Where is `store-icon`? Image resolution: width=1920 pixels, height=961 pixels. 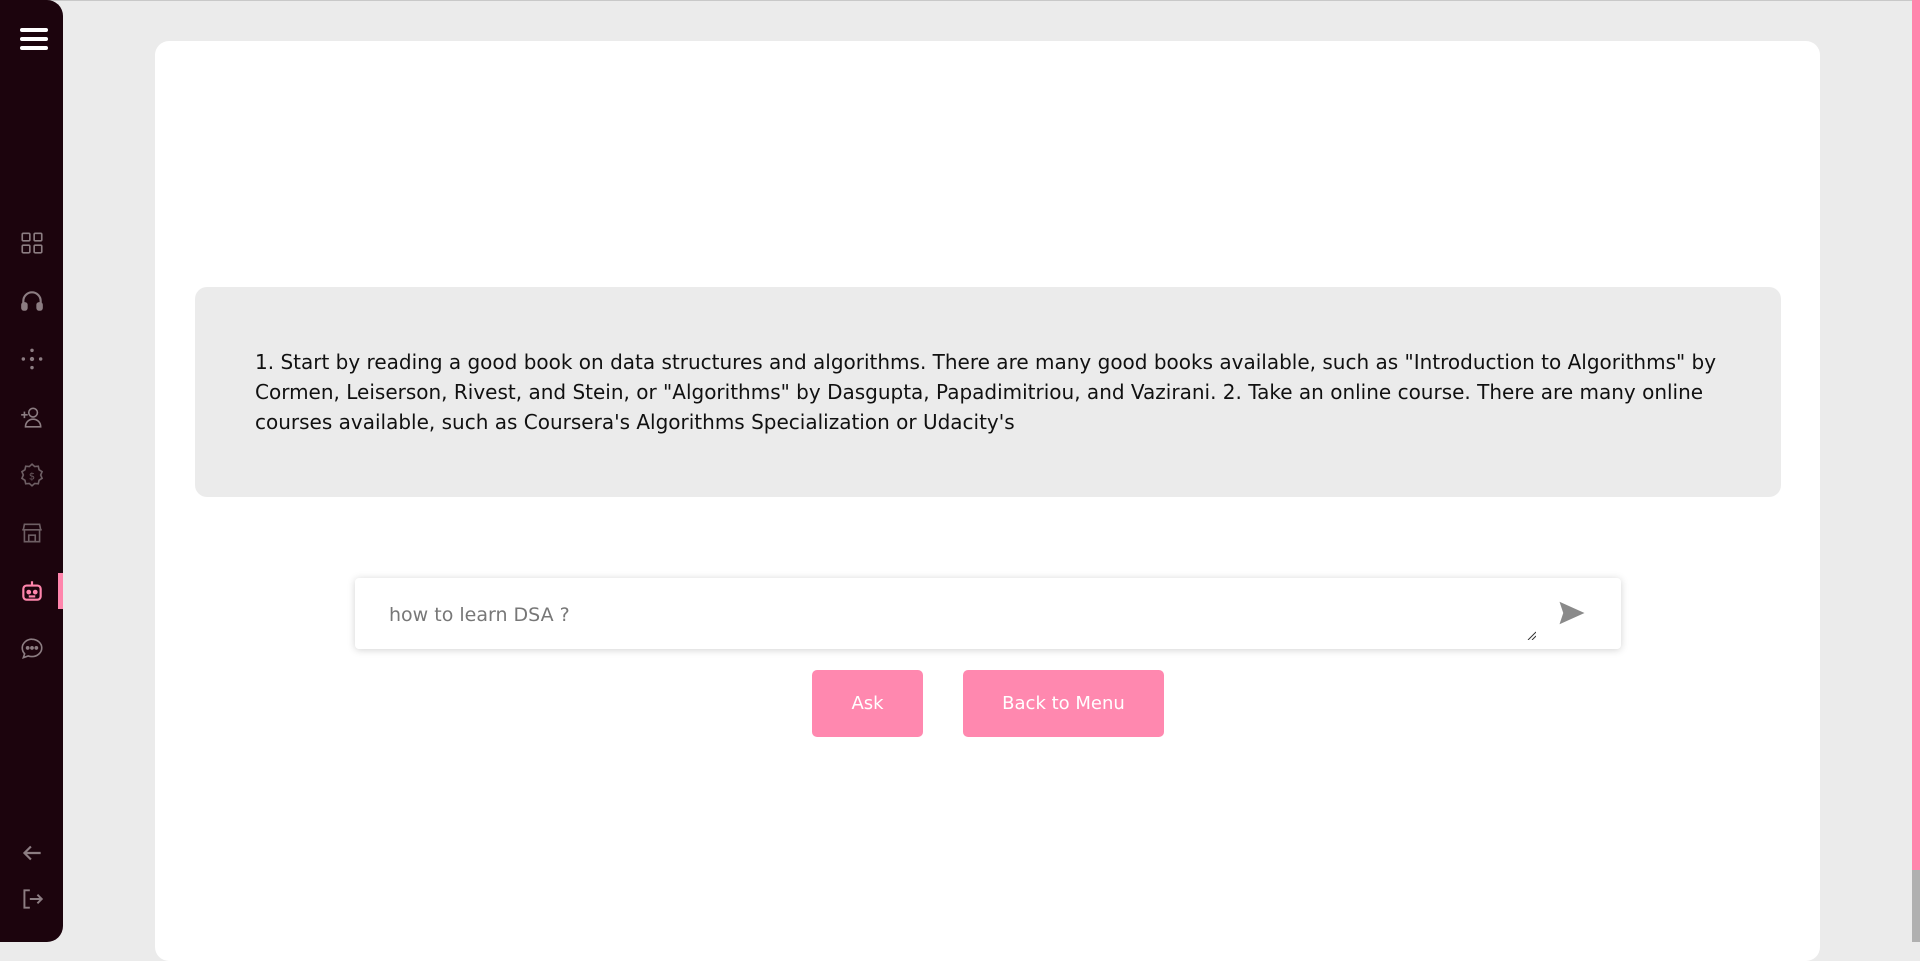
store-icon is located at coordinates (31, 533).